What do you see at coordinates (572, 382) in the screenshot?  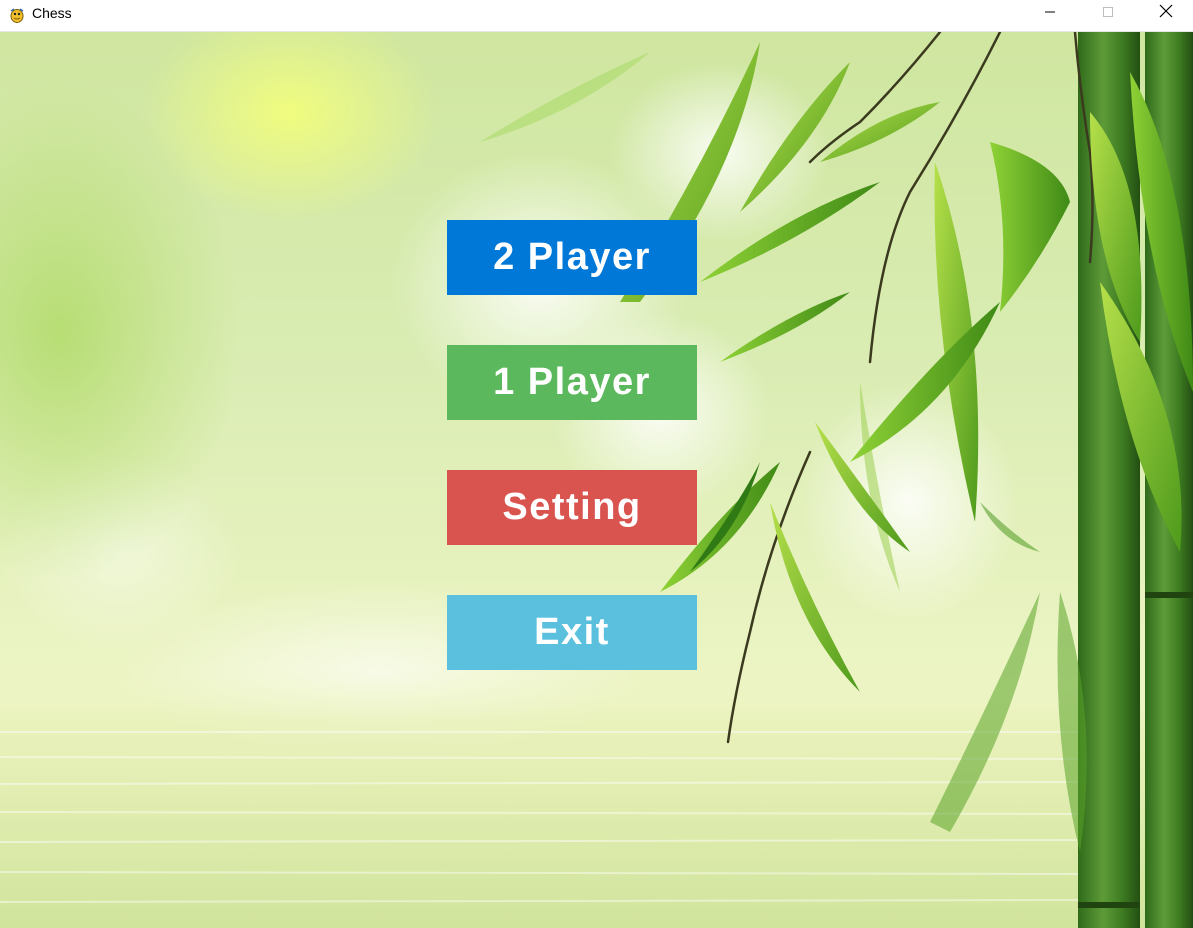 I see `one-player-button: 1 Player` at bounding box center [572, 382].